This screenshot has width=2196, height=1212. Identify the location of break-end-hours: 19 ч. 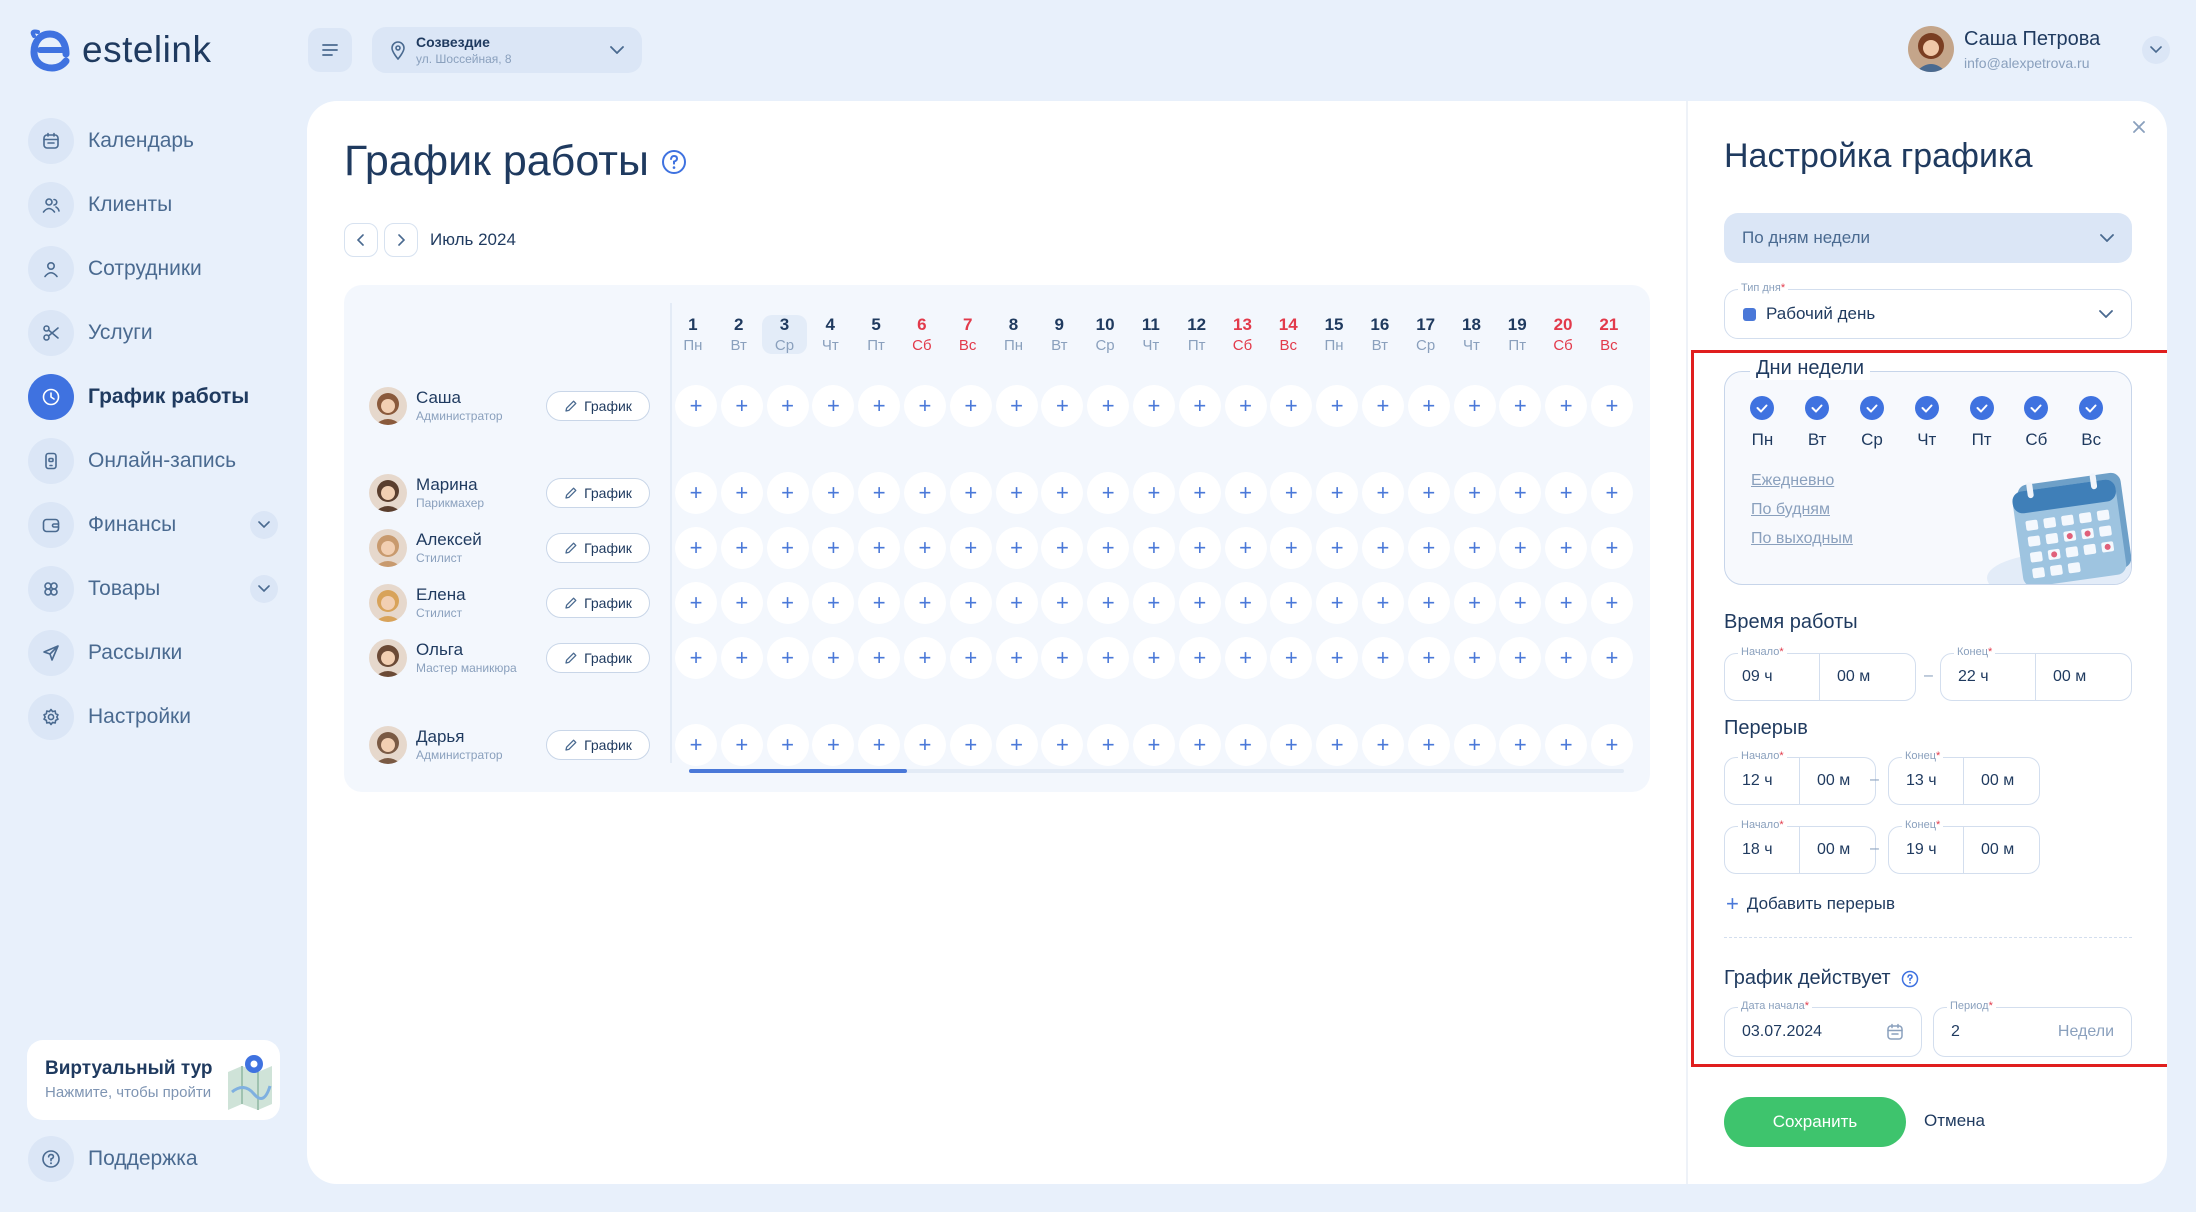
(1926, 850).